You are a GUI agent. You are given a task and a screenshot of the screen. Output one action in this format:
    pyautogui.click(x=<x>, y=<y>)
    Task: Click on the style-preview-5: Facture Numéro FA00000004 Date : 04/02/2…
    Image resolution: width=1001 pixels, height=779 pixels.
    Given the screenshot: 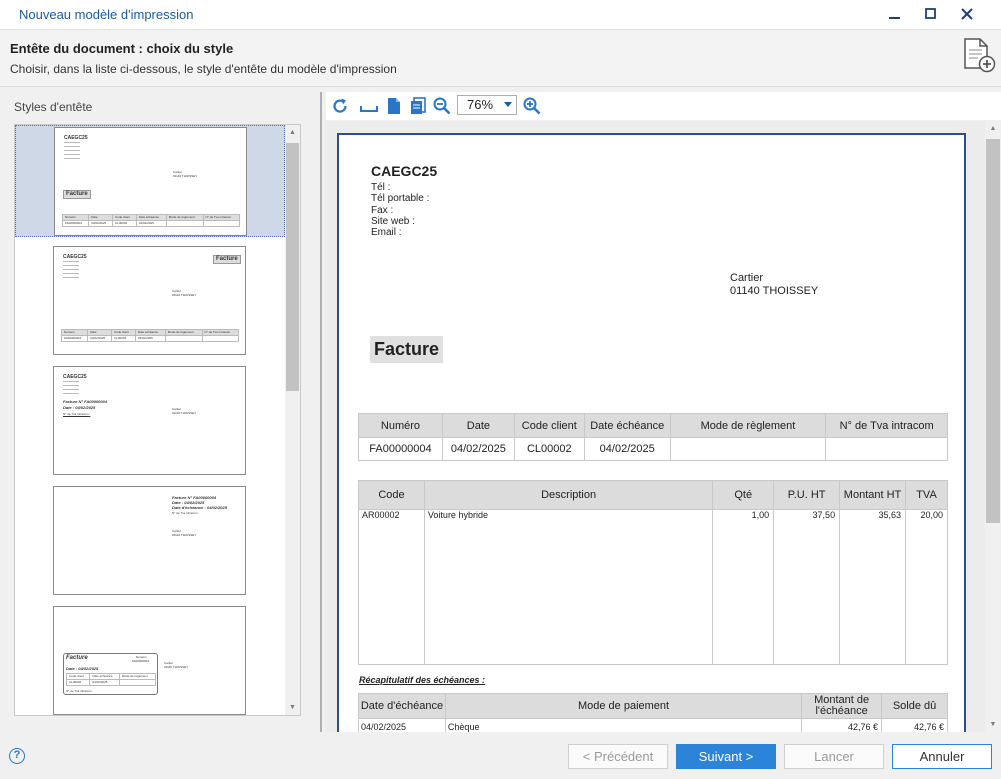 What is the action you would take?
    pyautogui.click(x=149, y=660)
    